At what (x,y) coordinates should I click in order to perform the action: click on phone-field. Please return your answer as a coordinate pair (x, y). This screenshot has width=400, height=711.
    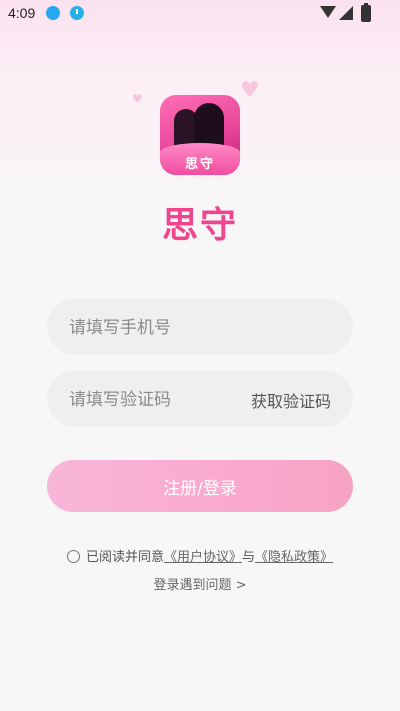
    Looking at the image, I should click on (200, 328).